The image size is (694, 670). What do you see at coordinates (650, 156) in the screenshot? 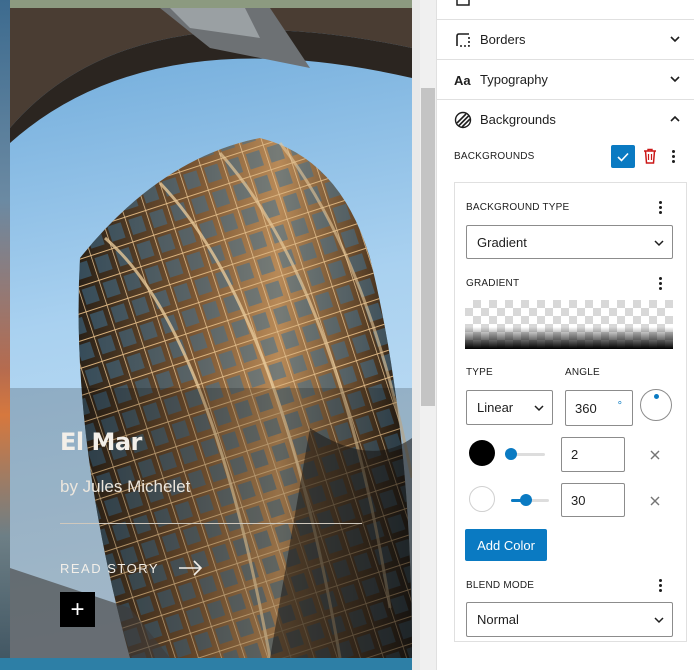
I see `trash-icon` at bounding box center [650, 156].